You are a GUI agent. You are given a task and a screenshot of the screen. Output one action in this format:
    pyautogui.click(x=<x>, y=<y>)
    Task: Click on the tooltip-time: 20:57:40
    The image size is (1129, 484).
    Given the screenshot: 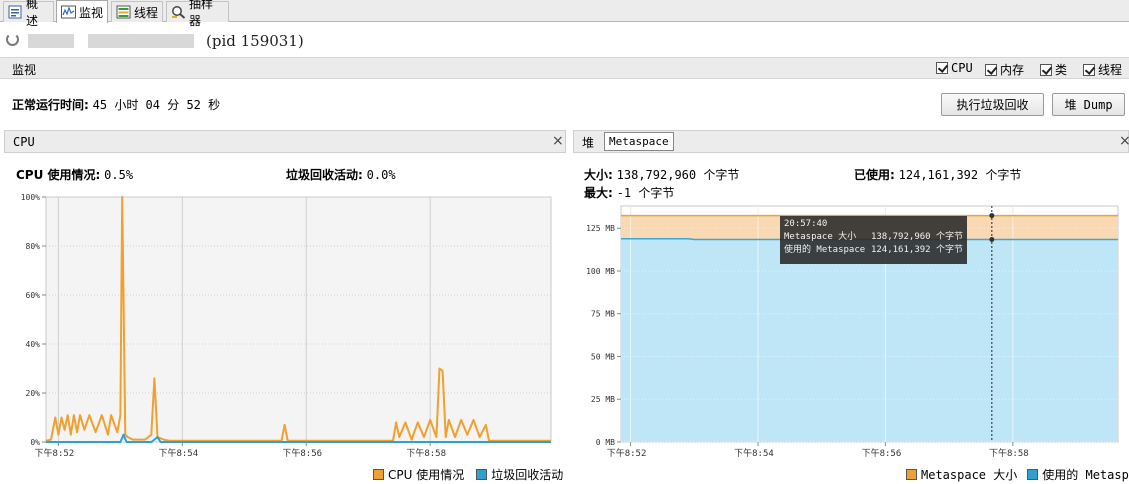 What is the action you would take?
    pyautogui.click(x=806, y=224)
    